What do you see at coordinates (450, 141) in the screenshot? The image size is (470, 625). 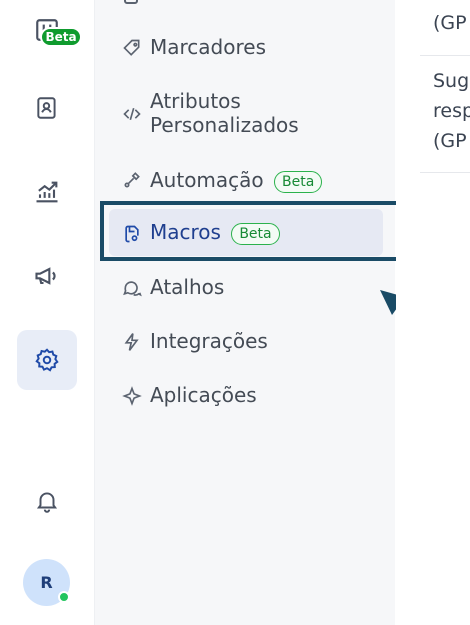 I see `content-text-line4: (GP` at bounding box center [450, 141].